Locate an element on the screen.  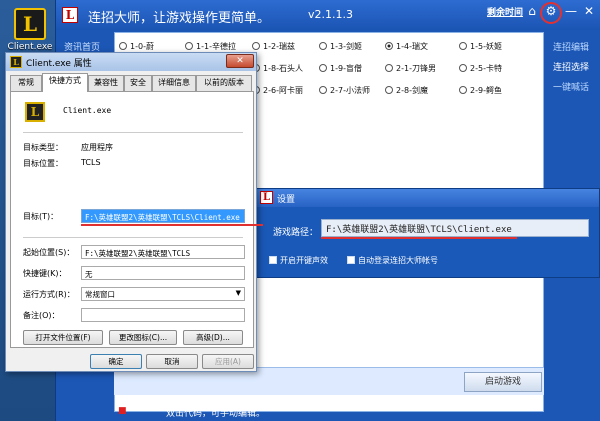
properties-title: Client.exe 属性 is located at coordinates (59, 64).